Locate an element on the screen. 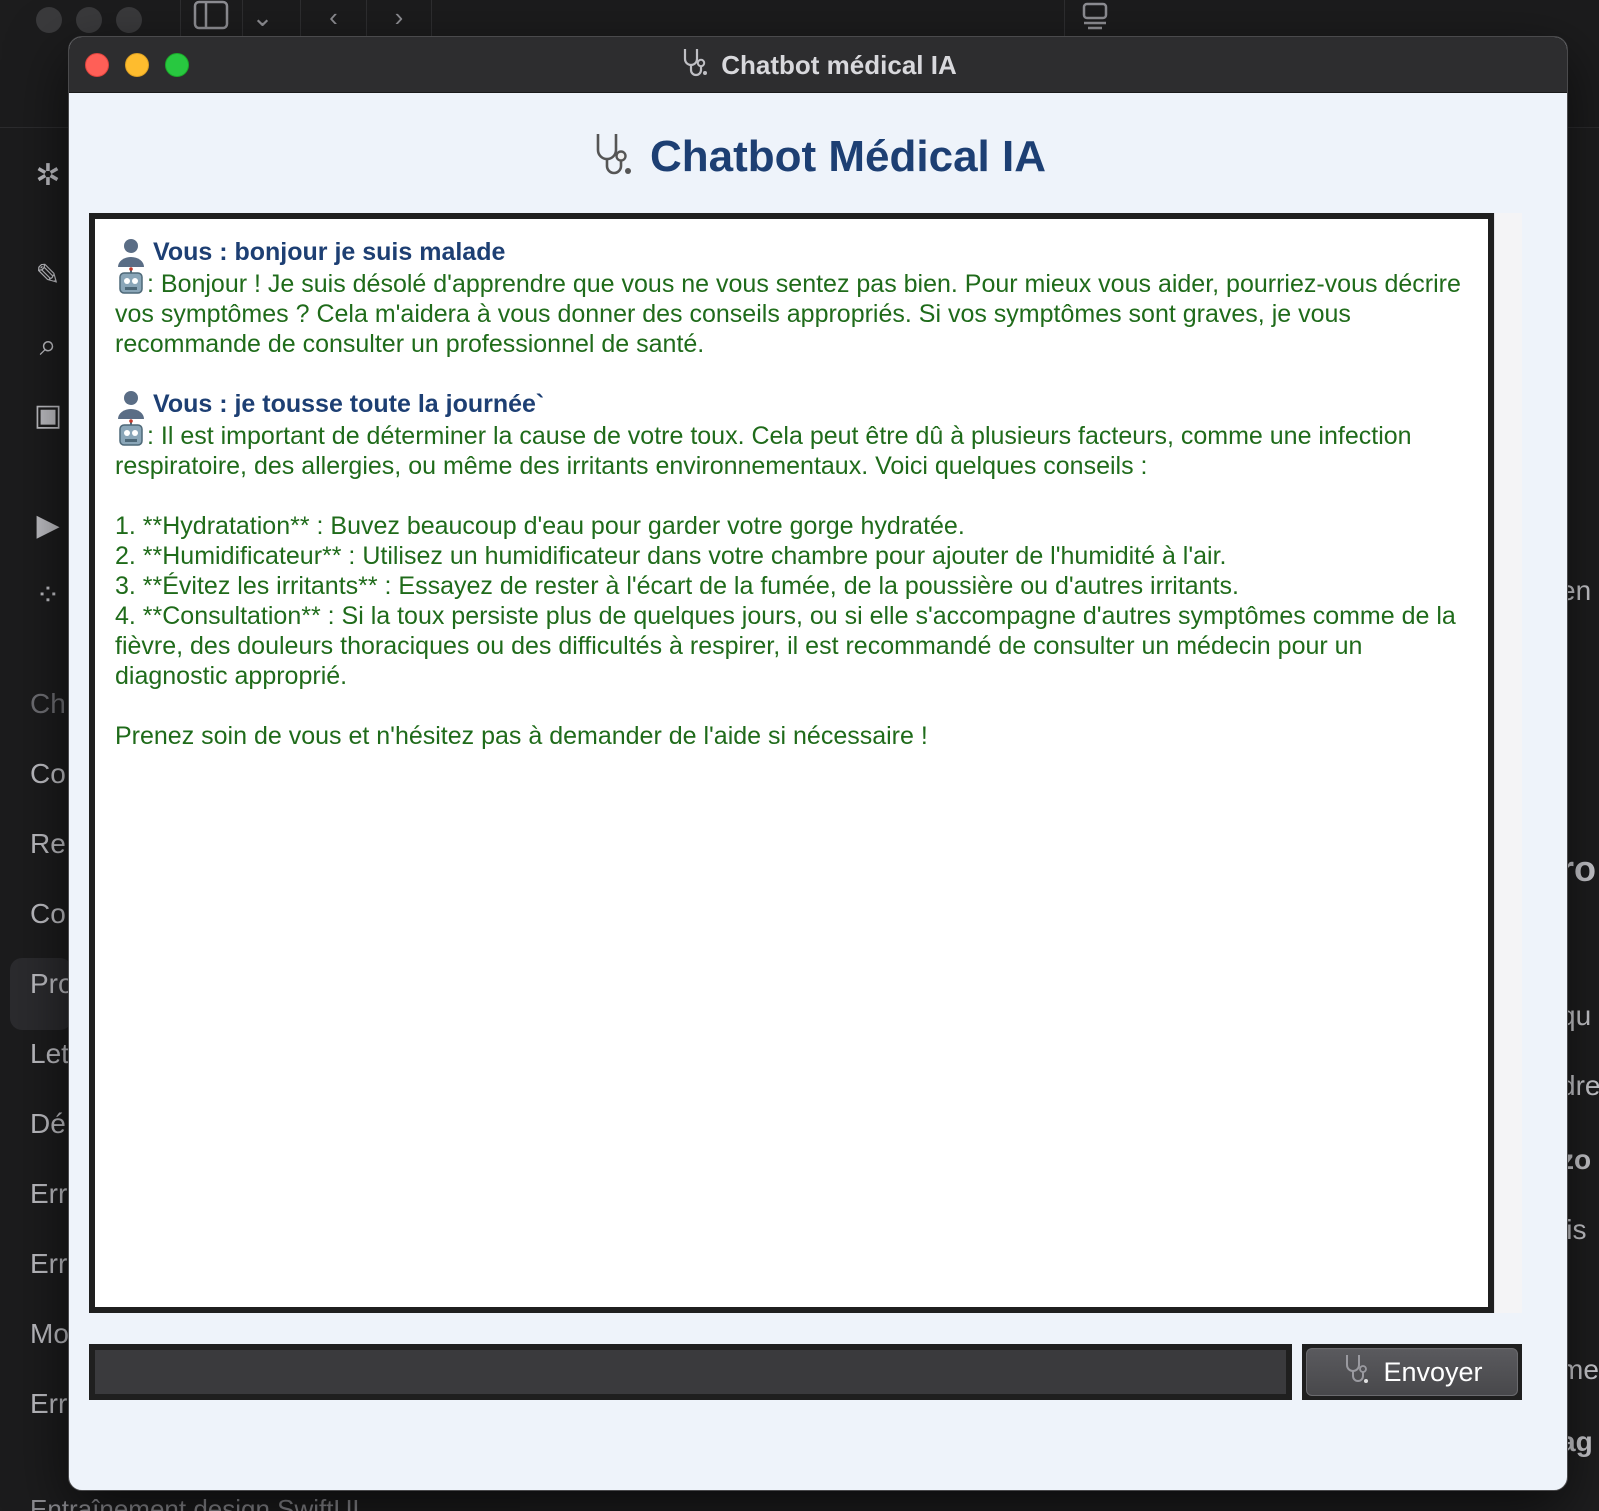  window-titlebar: Chatbot médical IA is located at coordinates (818, 65).